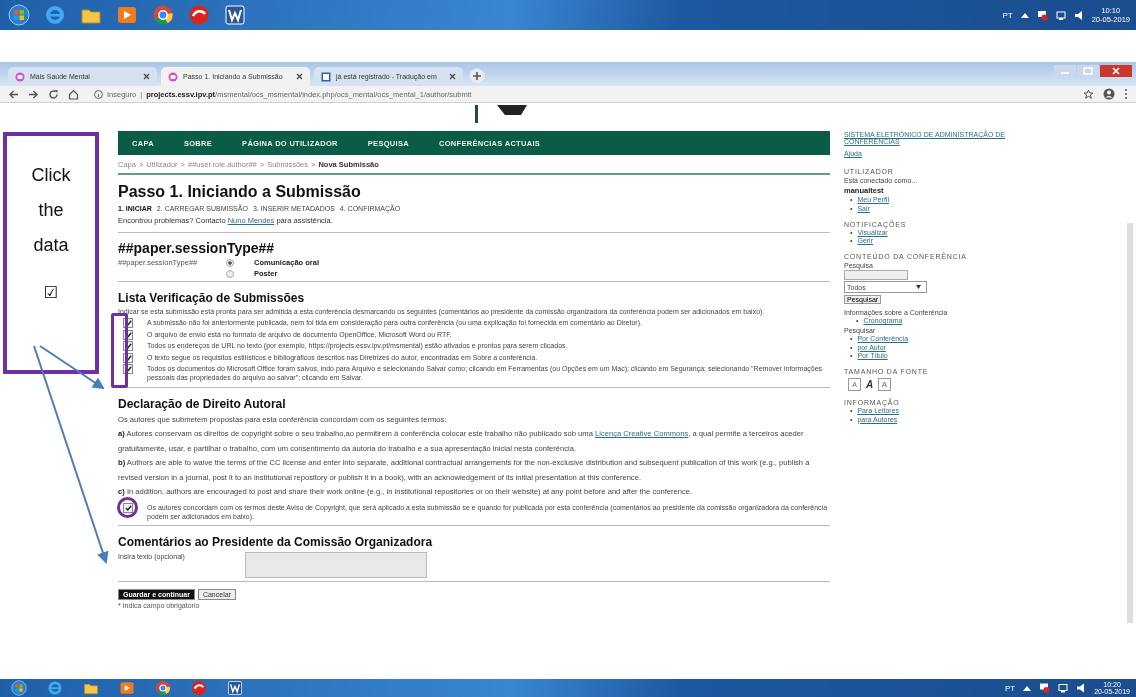 The width and height of the screenshot is (1136, 697). I want to click on star-icon, so click(1088, 94).